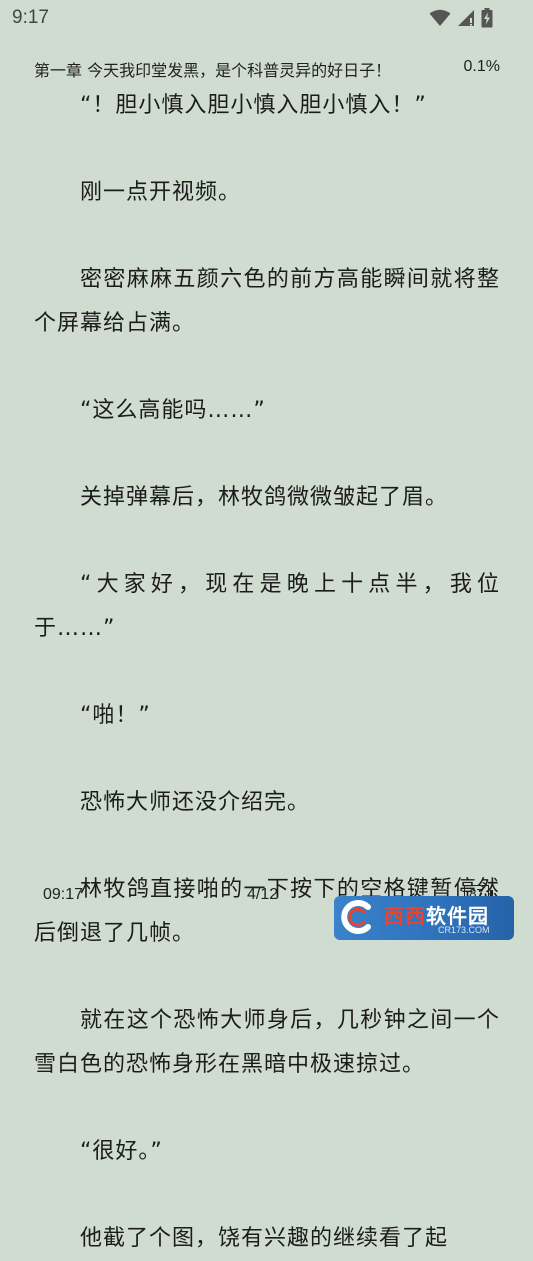 This screenshot has height=1261, width=533. What do you see at coordinates (466, 18) in the screenshot?
I see `cellular-signal-icon` at bounding box center [466, 18].